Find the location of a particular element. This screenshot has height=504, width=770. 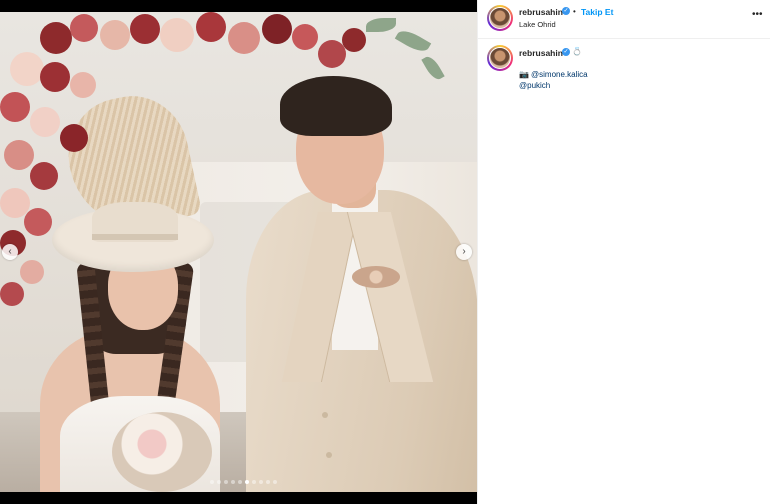

avatar is located at coordinates (500, 18).